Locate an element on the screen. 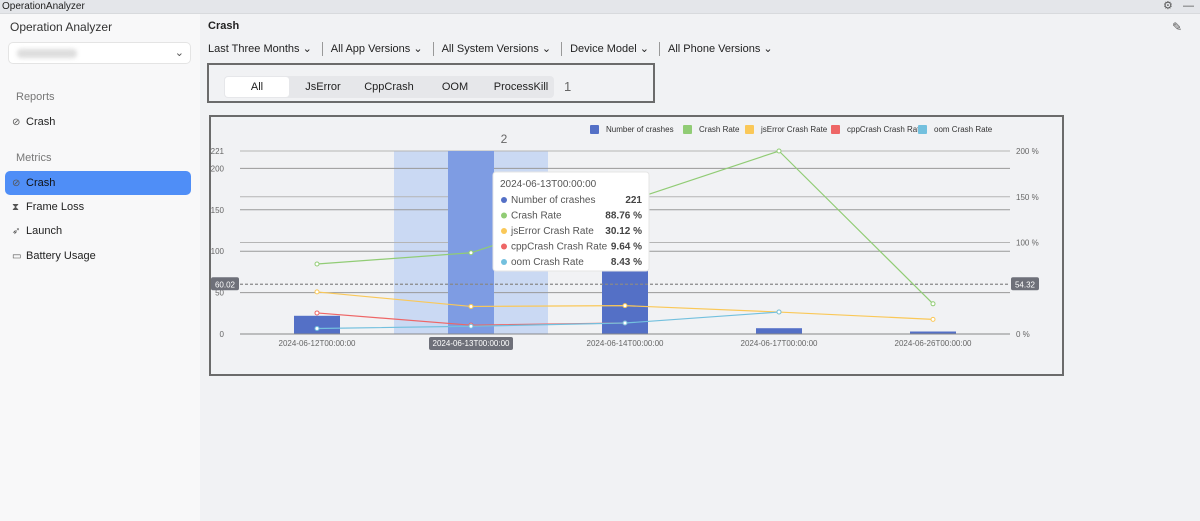  tooltip-value: 9.64 % is located at coordinates (626, 247).